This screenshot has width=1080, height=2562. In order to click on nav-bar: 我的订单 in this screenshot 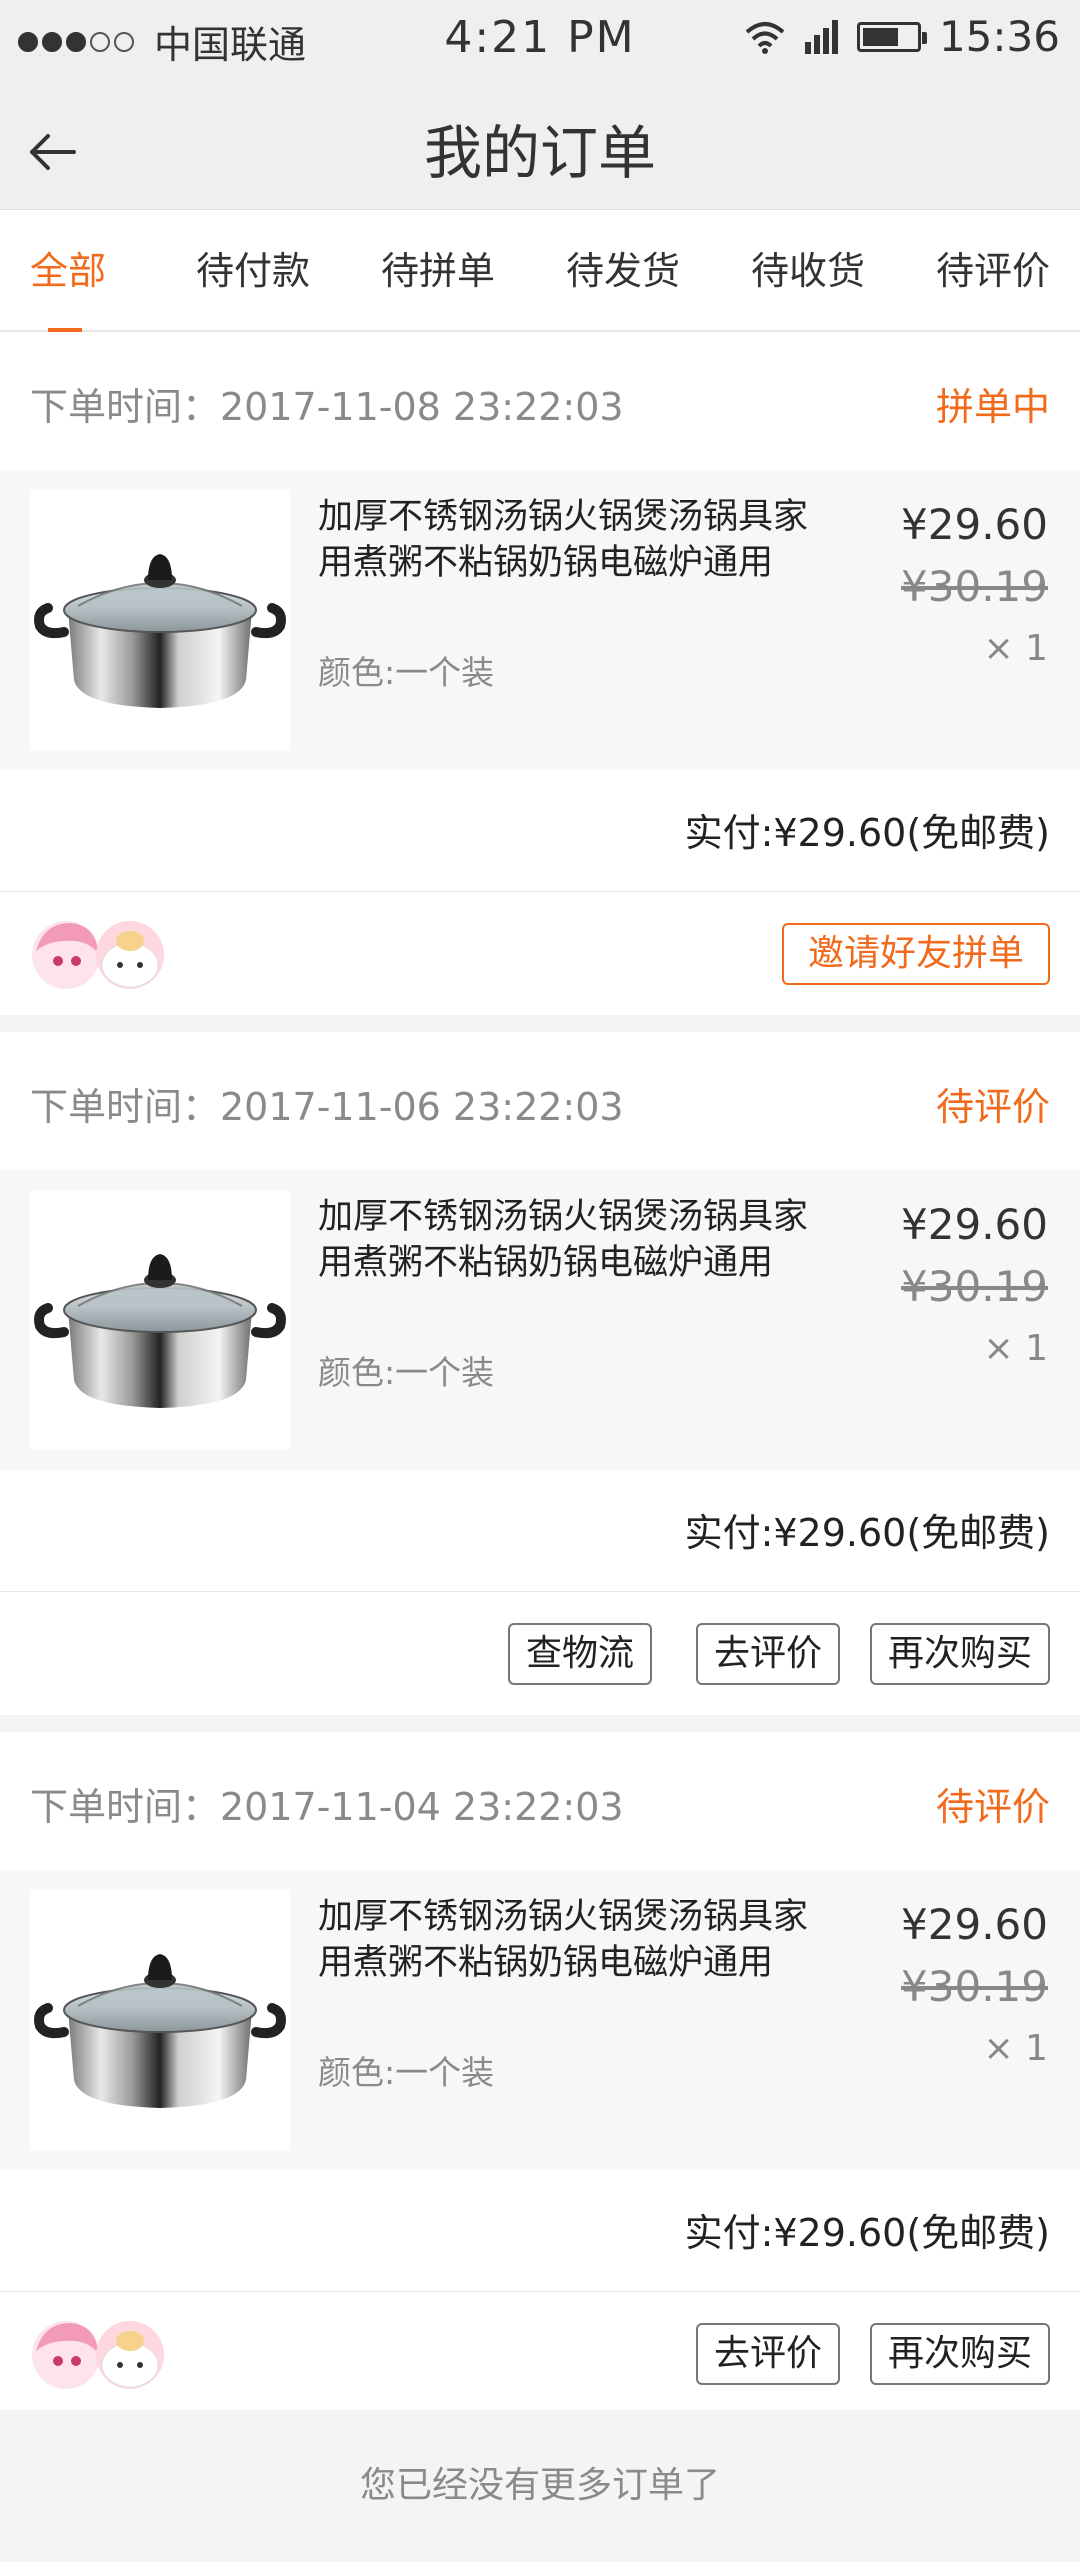, I will do `click(540, 143)`.